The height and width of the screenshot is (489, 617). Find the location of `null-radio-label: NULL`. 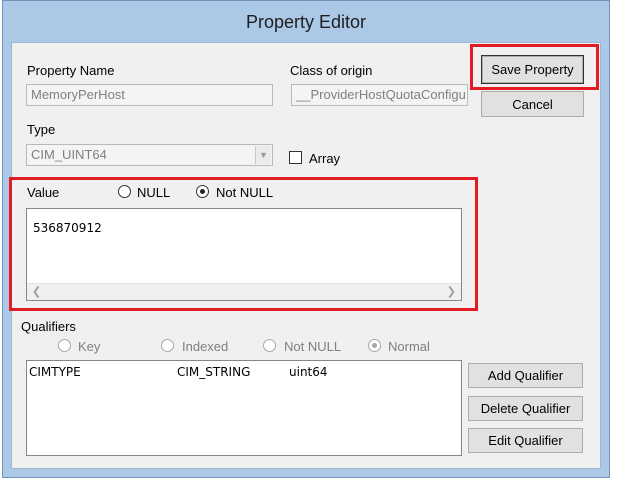

null-radio-label: NULL is located at coordinates (154, 192).